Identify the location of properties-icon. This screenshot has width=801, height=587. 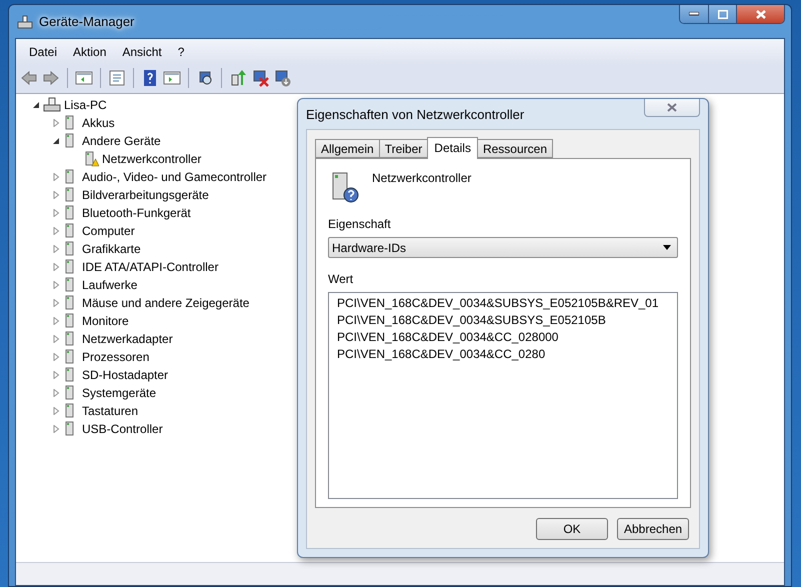
(117, 78).